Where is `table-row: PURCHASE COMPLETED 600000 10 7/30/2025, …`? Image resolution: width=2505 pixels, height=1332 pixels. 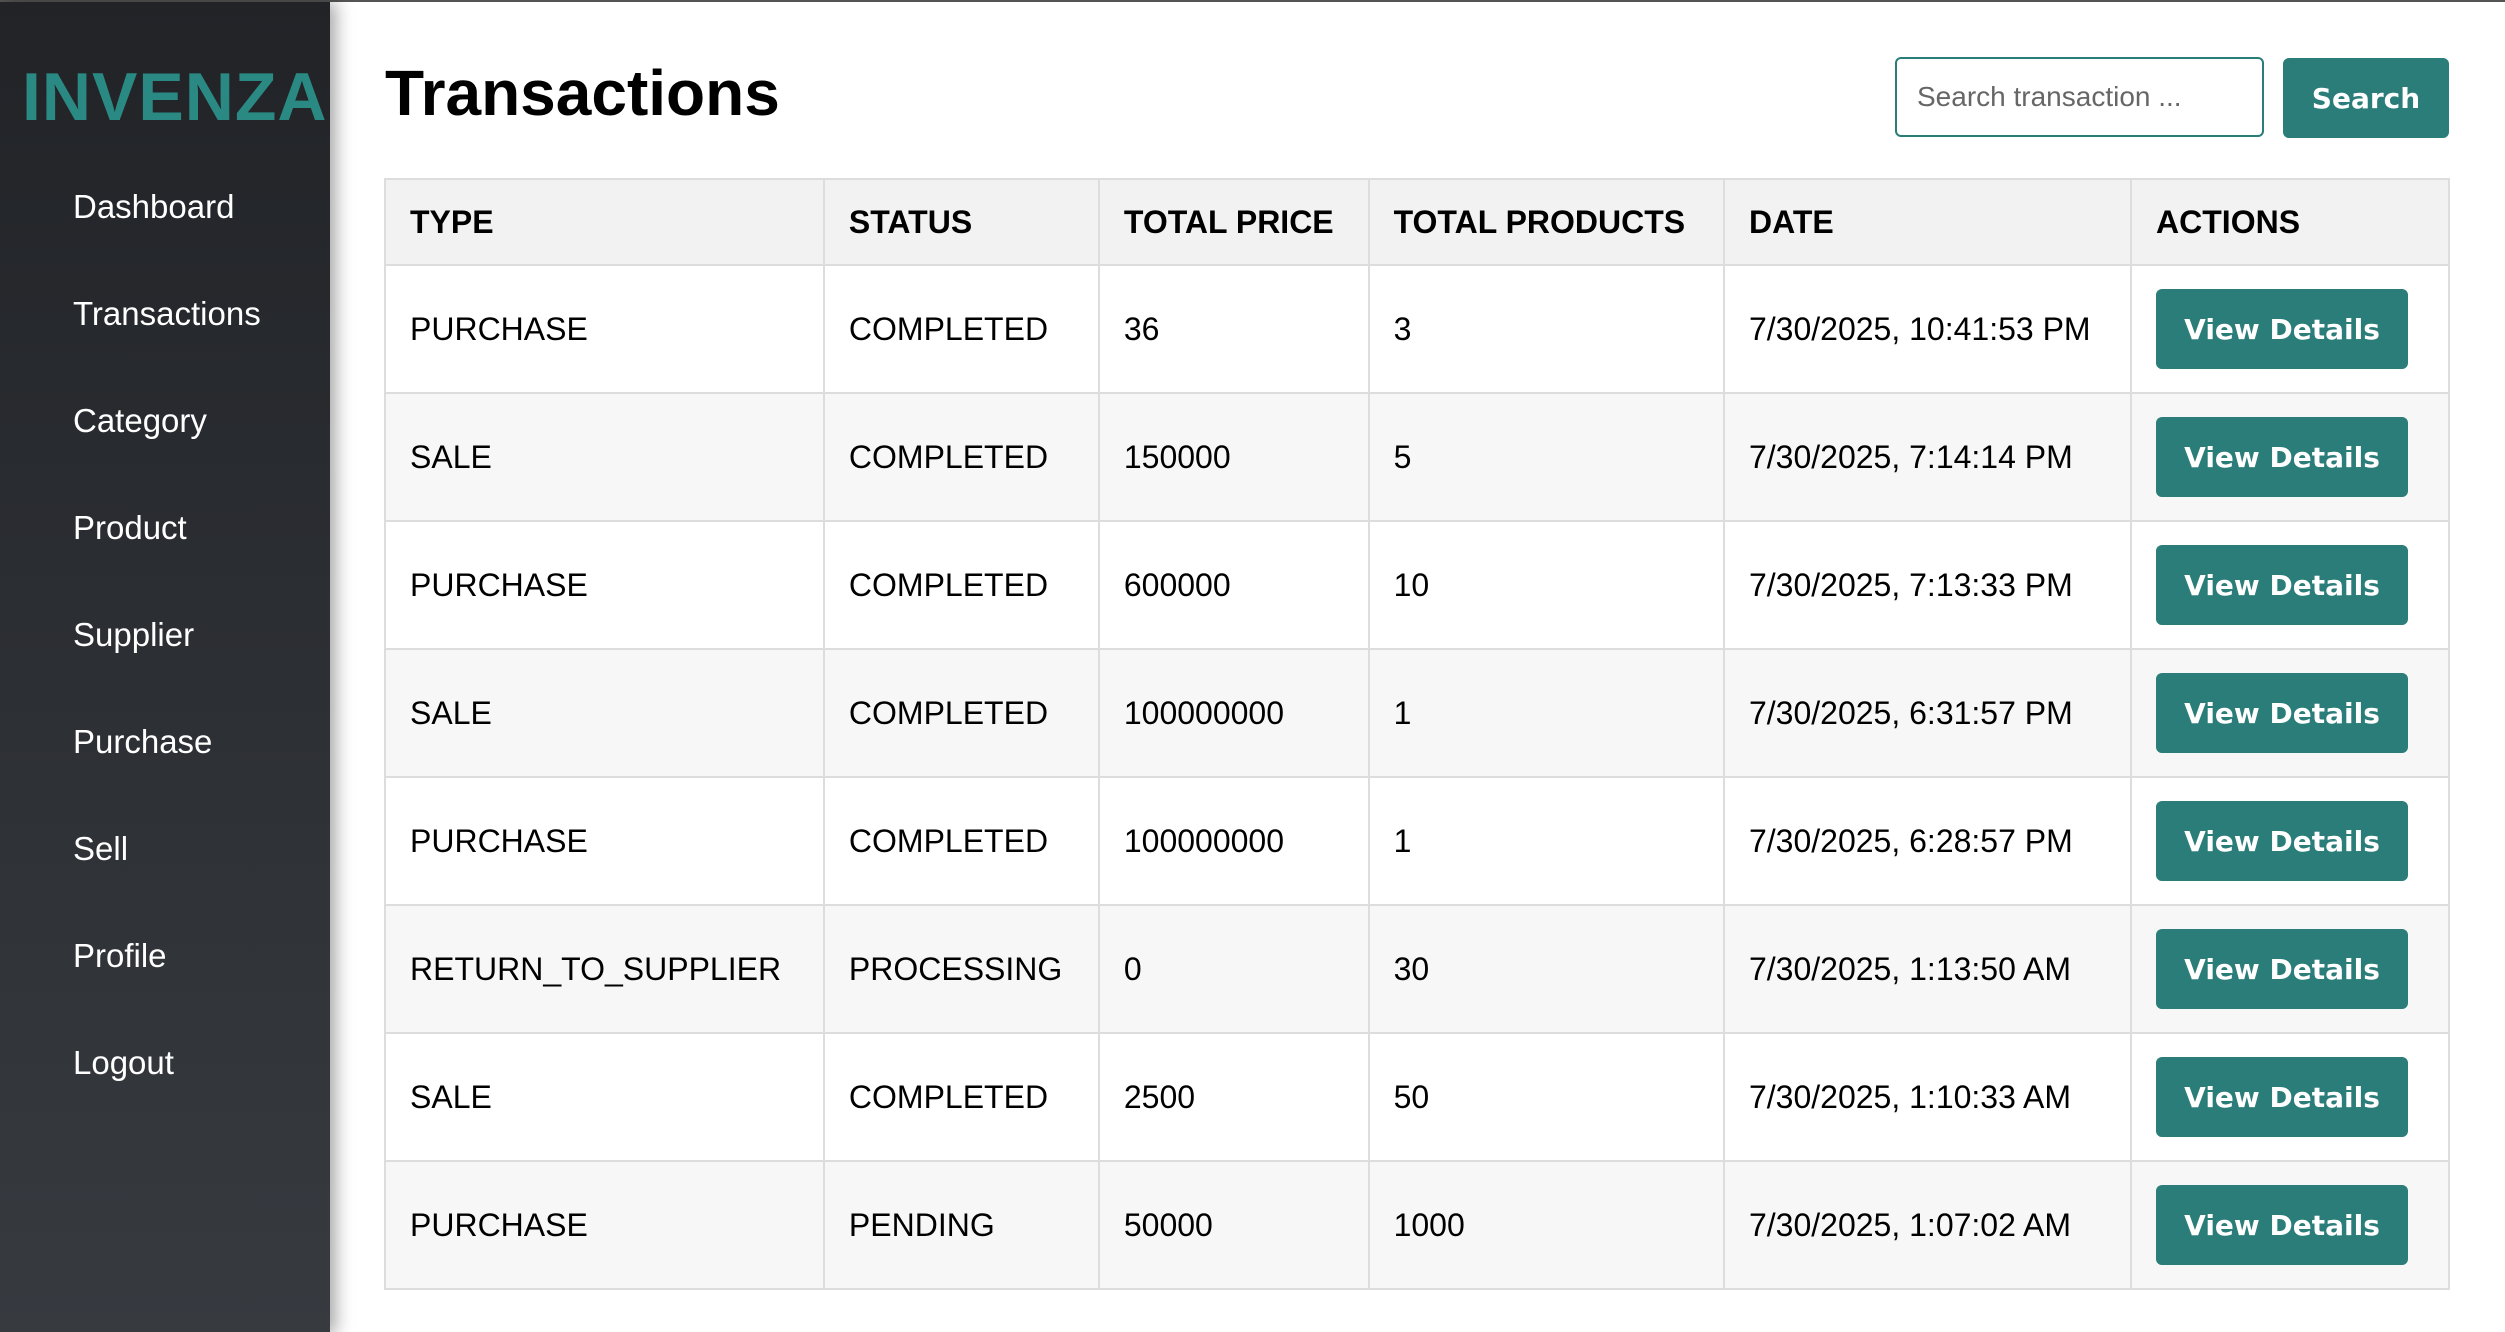
table-row: PURCHASE COMPLETED 600000 10 7/30/2025, … is located at coordinates (1417, 585).